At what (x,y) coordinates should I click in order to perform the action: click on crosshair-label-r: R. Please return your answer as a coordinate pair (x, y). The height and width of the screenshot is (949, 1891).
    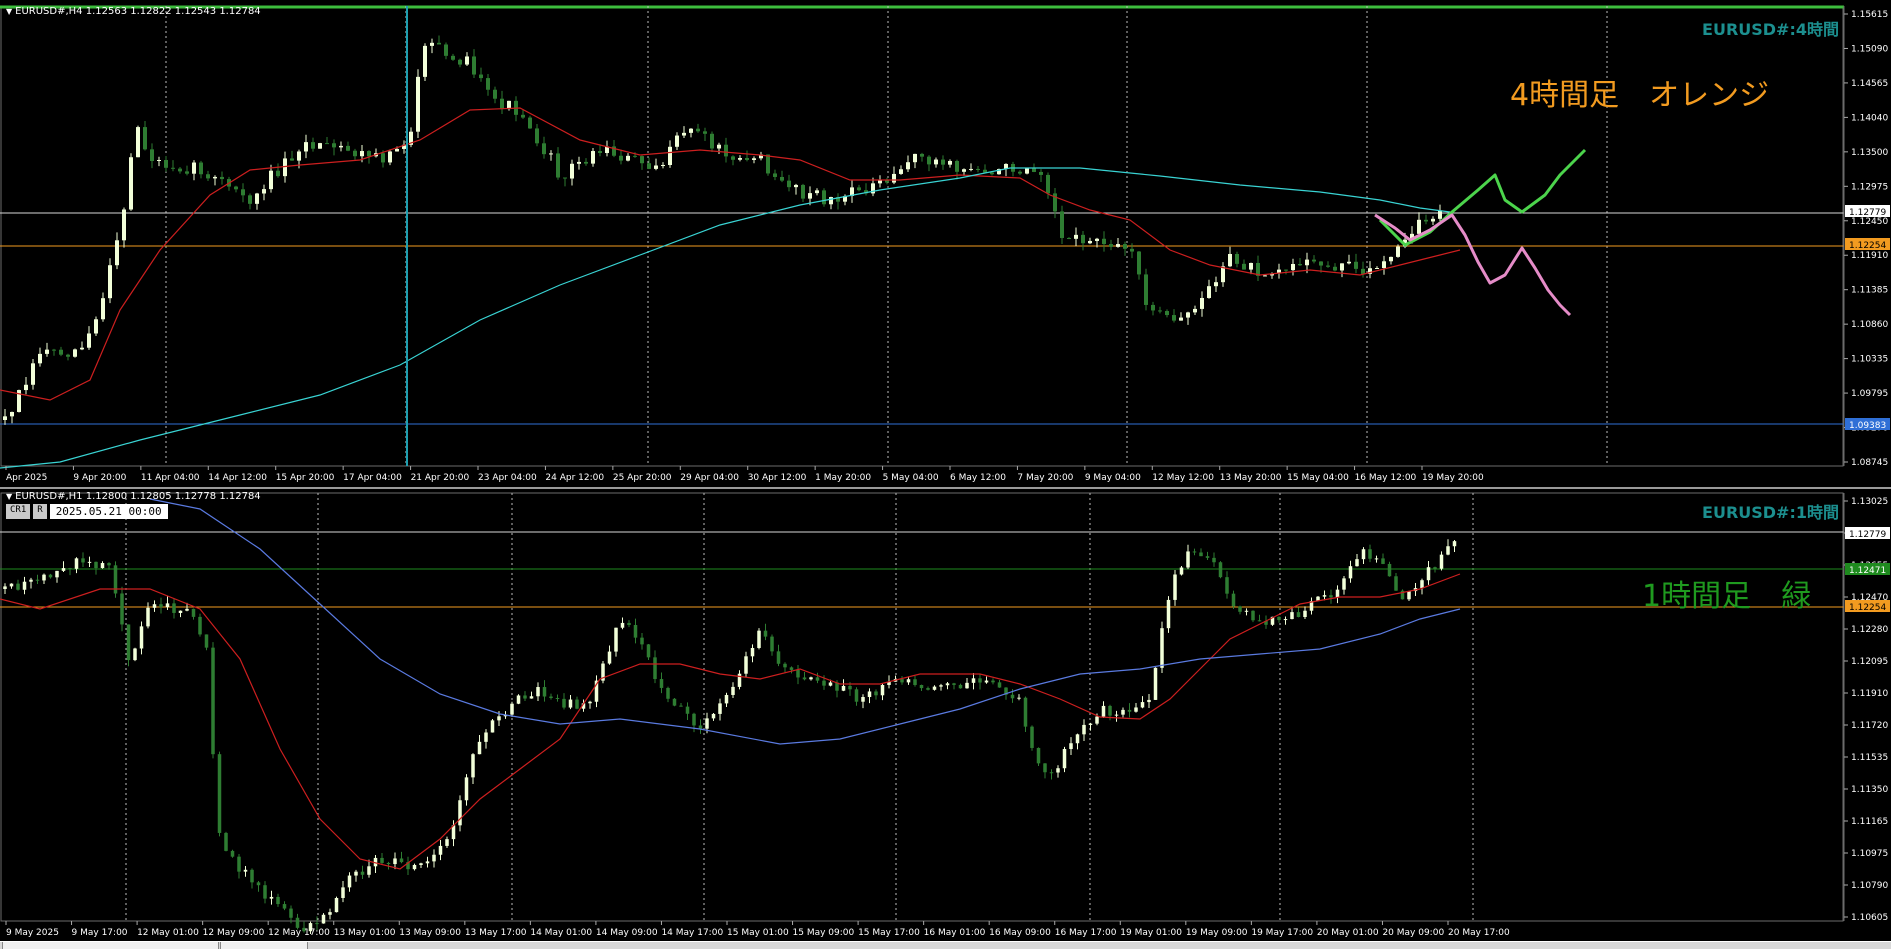
    Looking at the image, I should click on (40, 511).